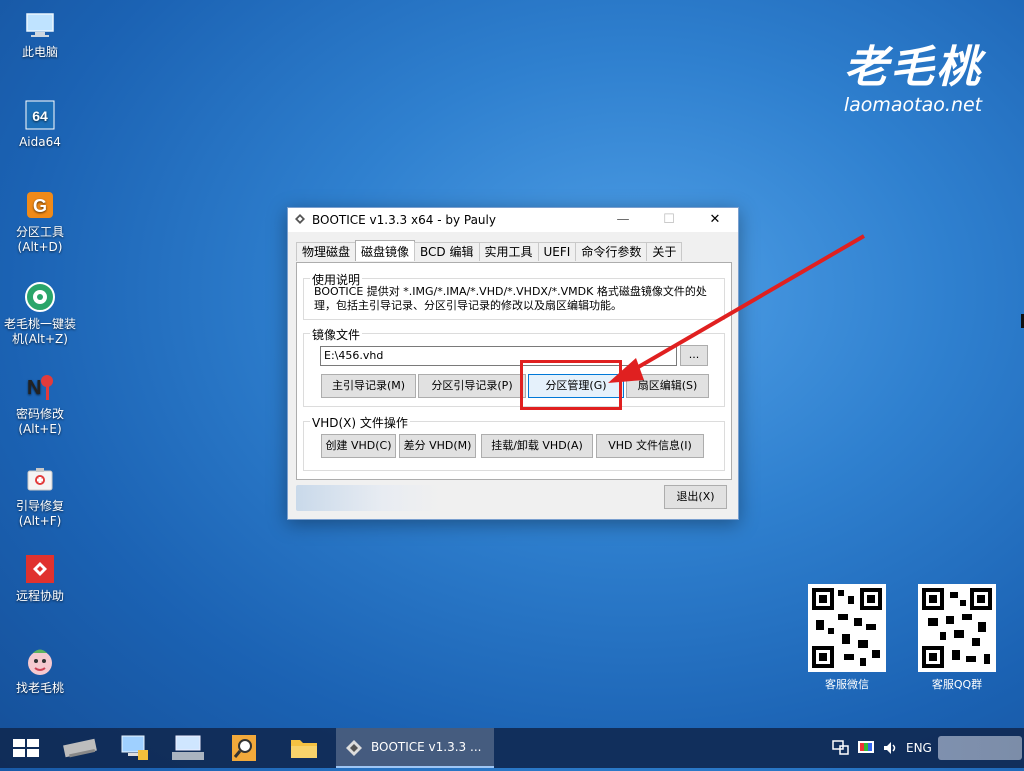 The width and height of the screenshot is (1024, 771). What do you see at coordinates (40, 662) in the screenshot?
I see `find-laomaotao-icon` at bounding box center [40, 662].